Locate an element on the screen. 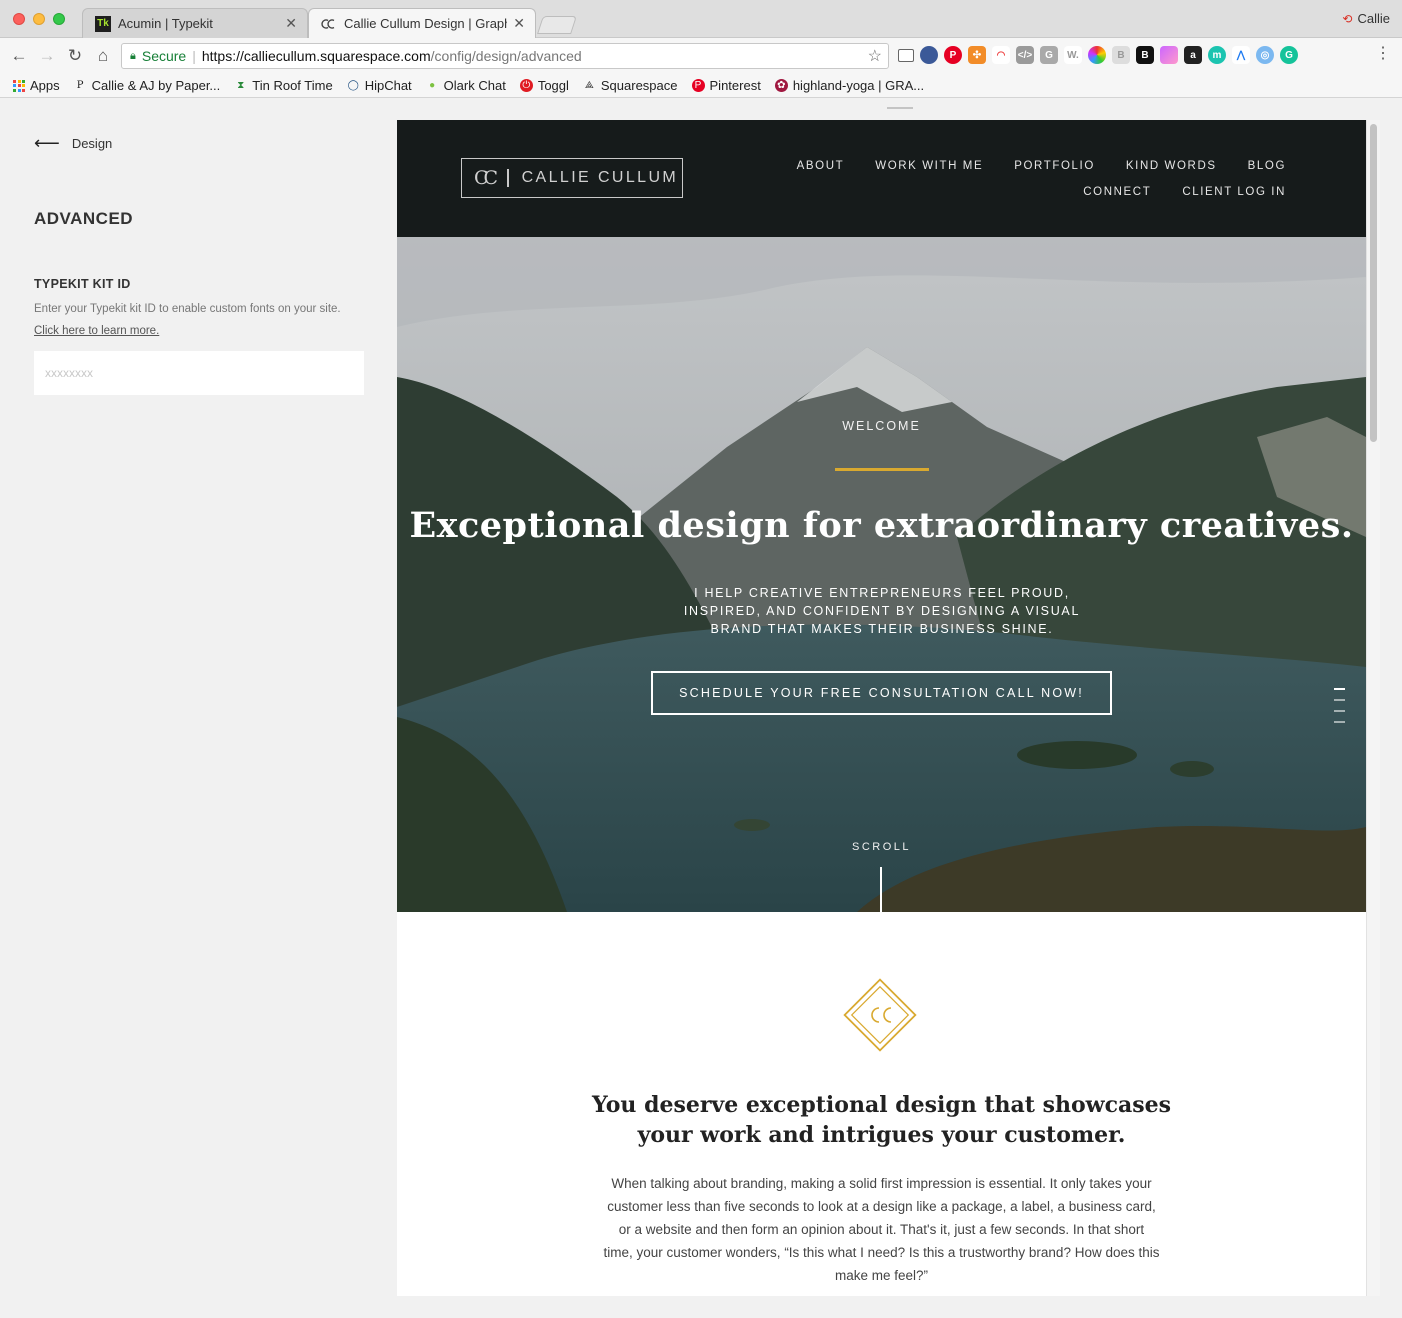  typekit-icon: Tk is located at coordinates (103, 23).